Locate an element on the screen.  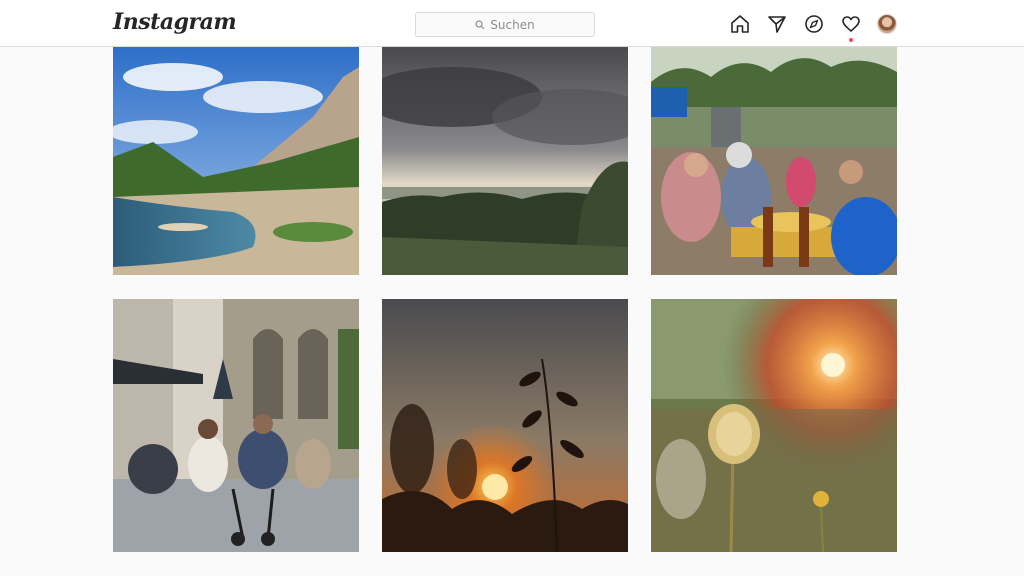
post-stormy-sky is located at coordinates (505, 161).